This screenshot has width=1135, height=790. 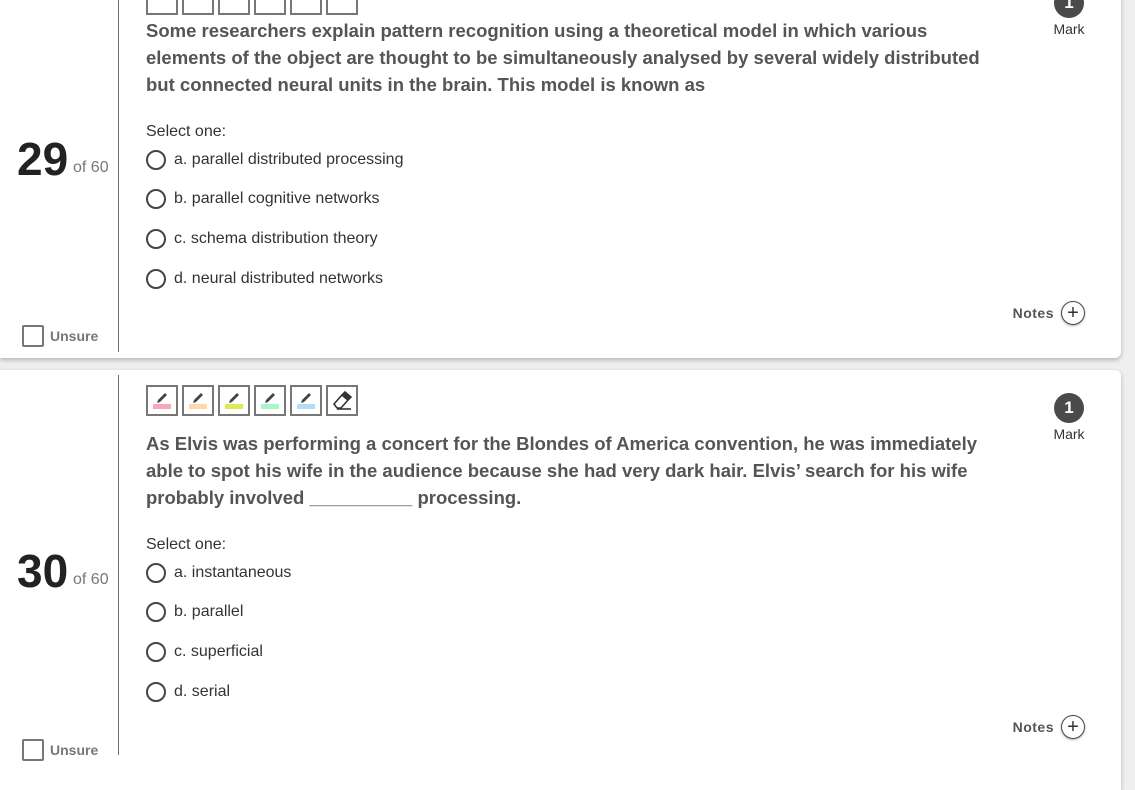 I want to click on question-number: 29, so click(x=43, y=159).